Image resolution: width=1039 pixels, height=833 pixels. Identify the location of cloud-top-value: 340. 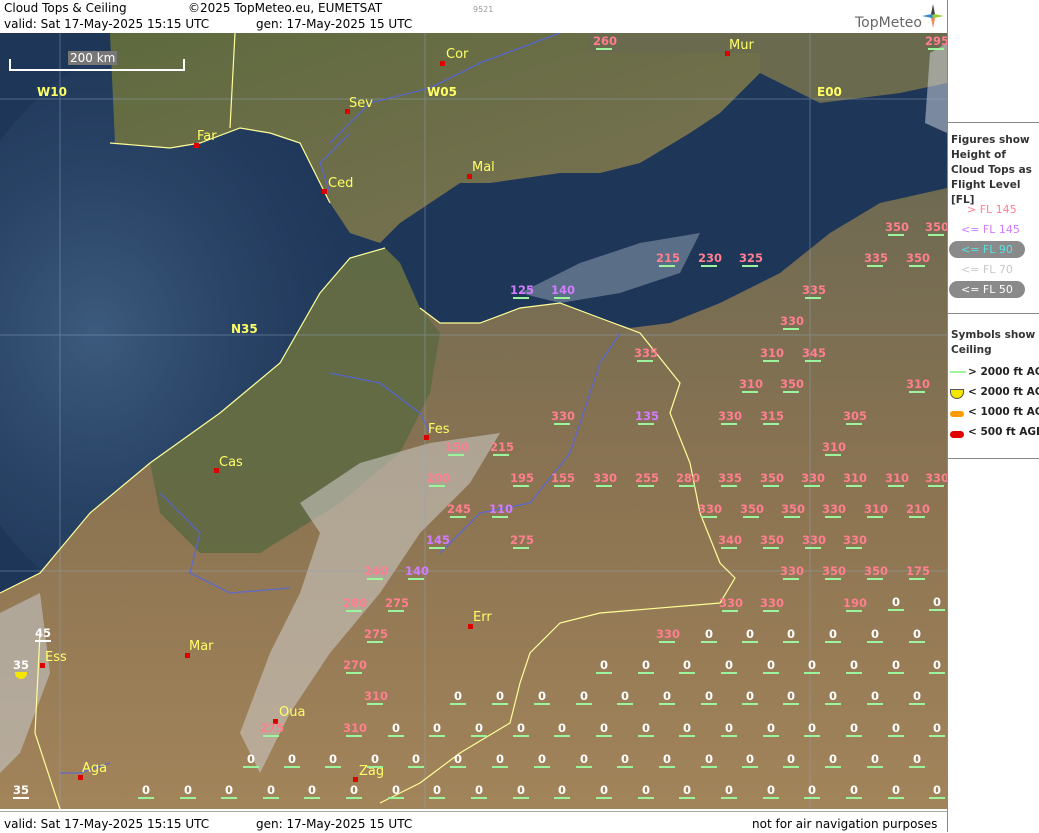
(730, 542).